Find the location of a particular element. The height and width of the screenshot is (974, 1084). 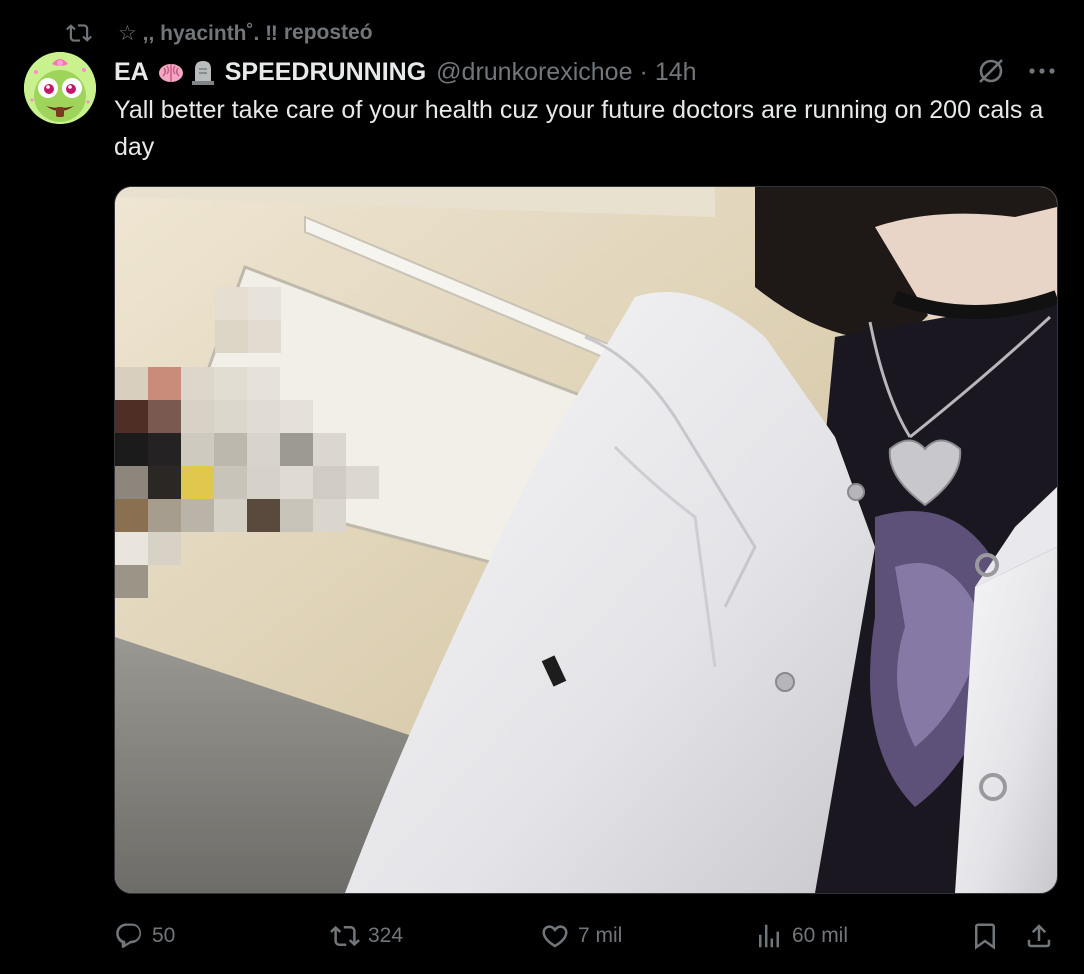

author-name-prefix: EA is located at coordinates (131, 72).